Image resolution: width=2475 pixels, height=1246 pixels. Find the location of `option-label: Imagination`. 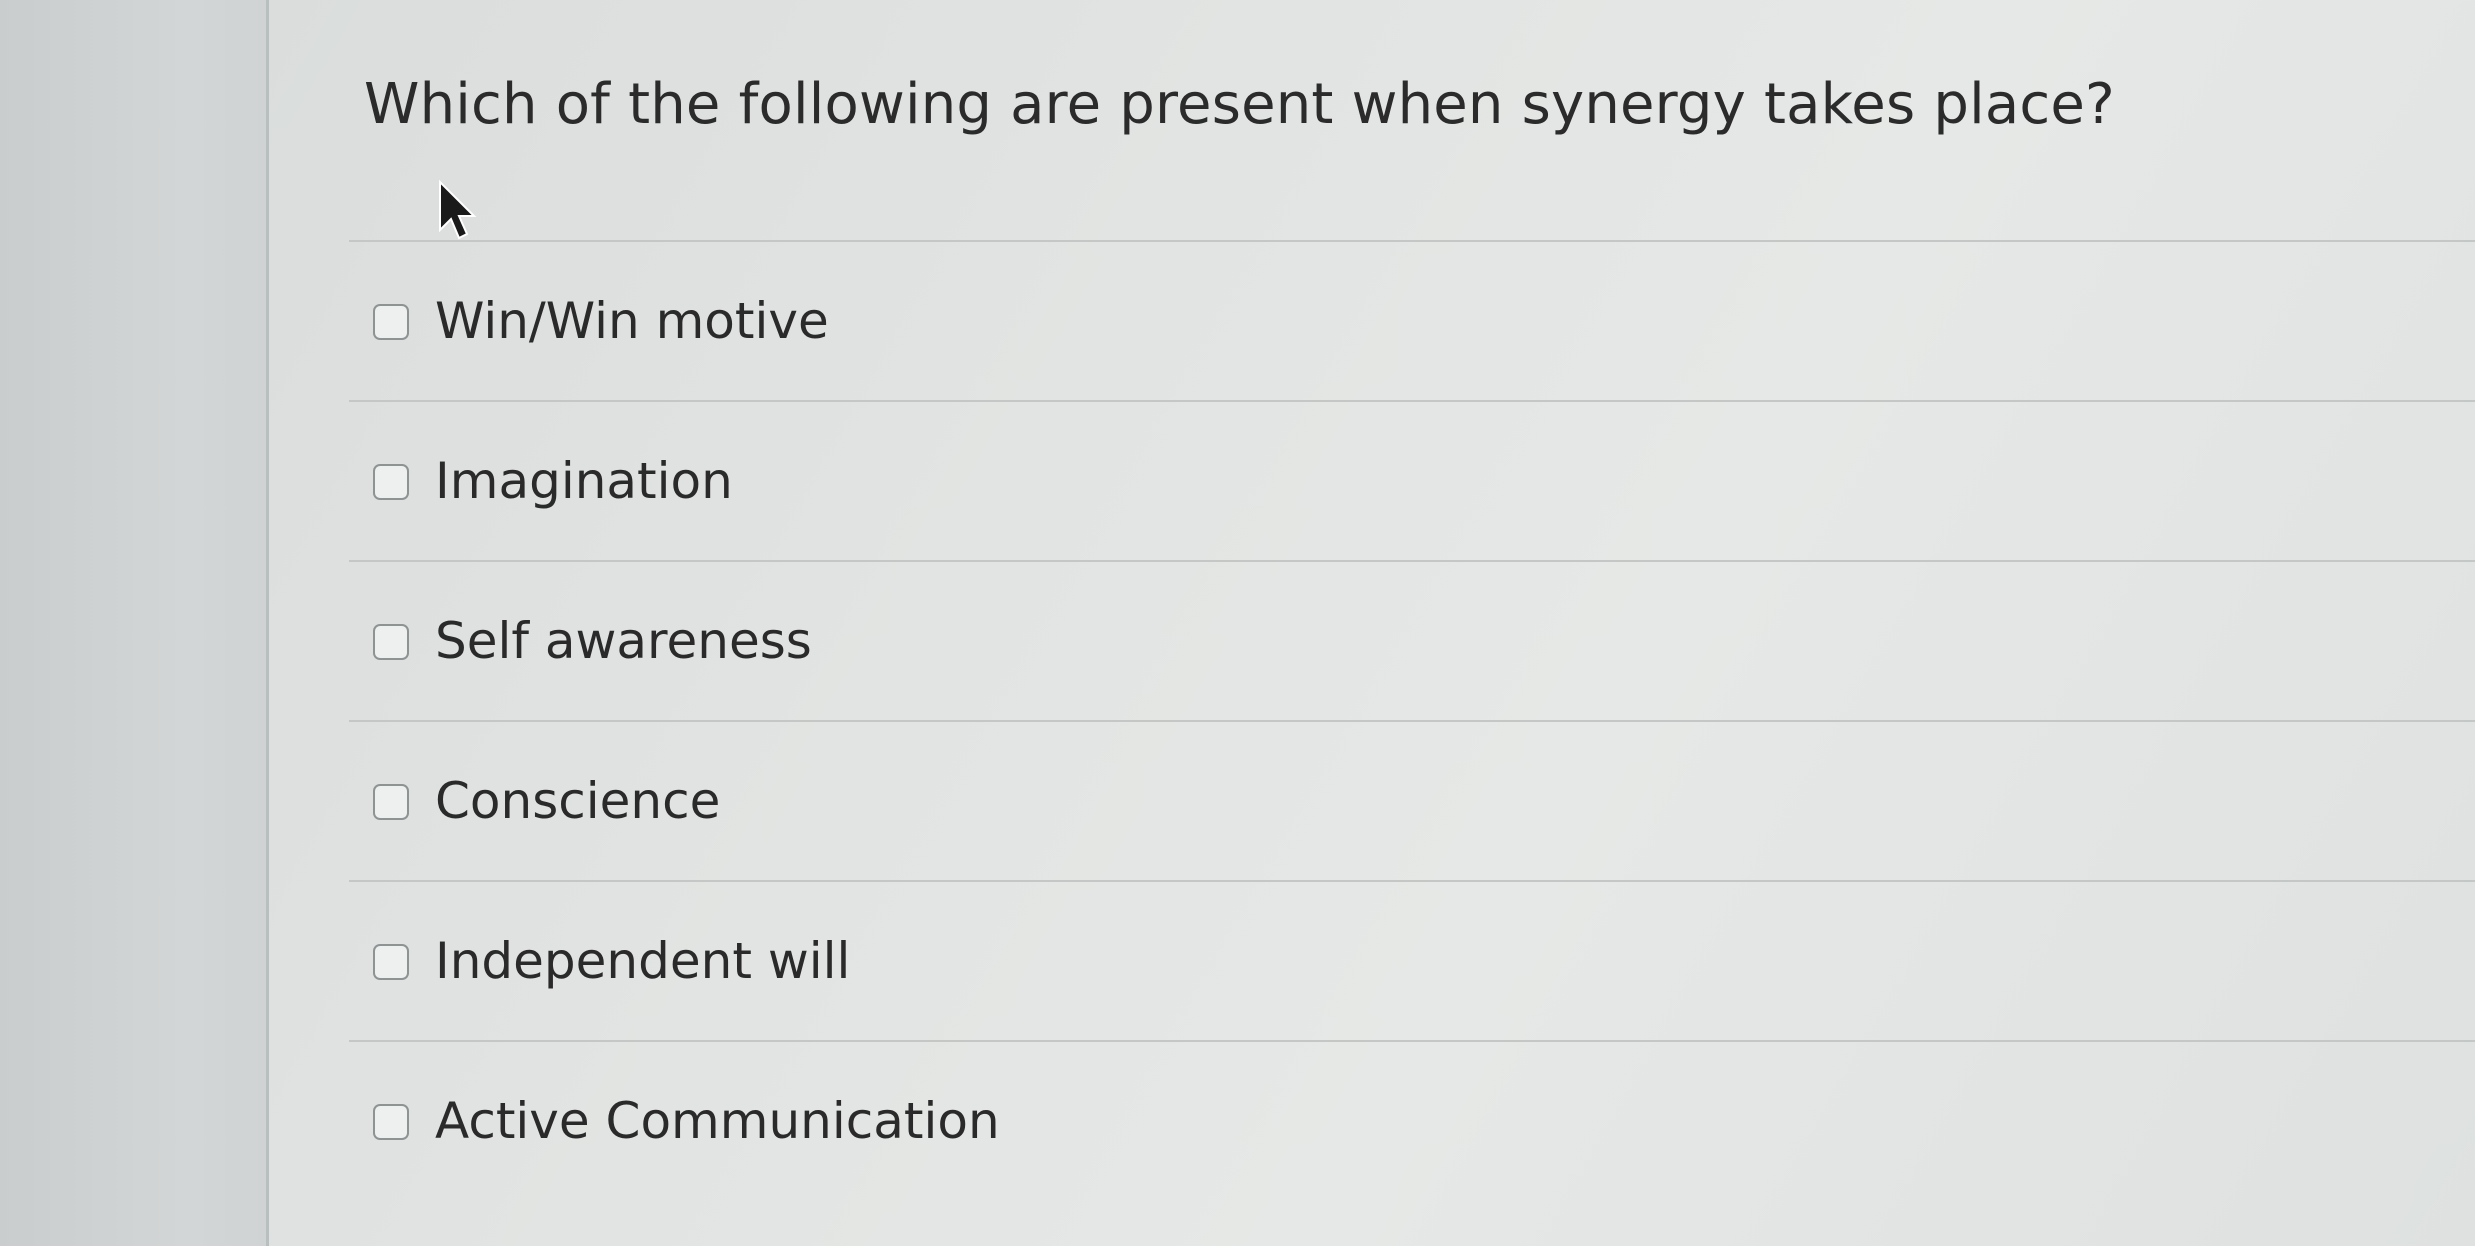

option-label: Imagination is located at coordinates (584, 481).